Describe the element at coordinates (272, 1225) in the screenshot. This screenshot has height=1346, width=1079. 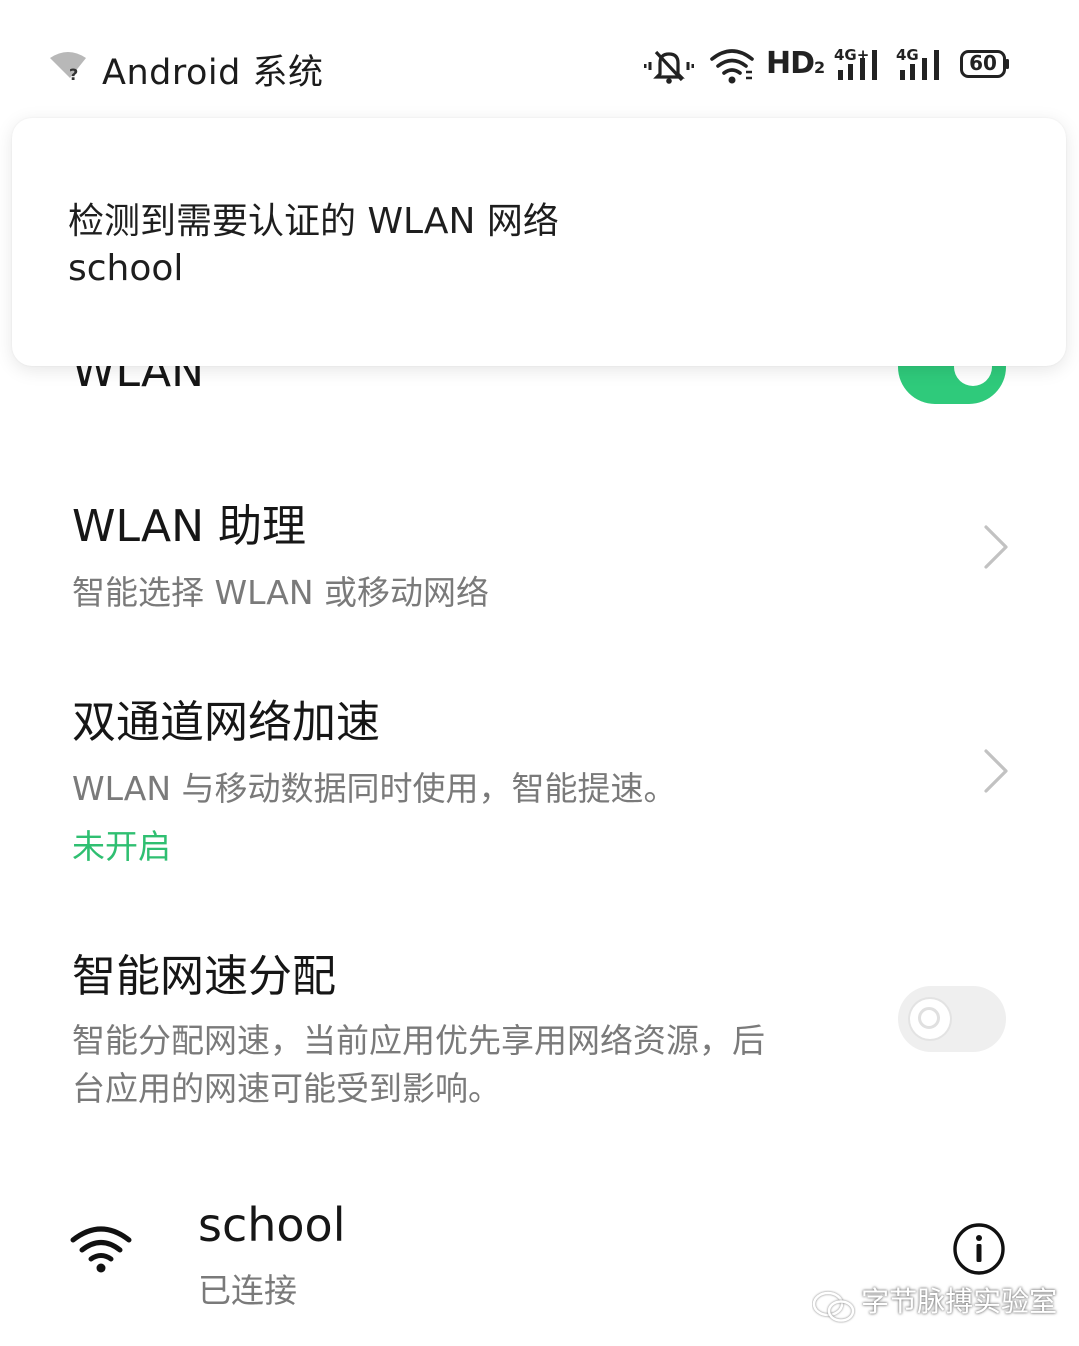
I see `network-name: school` at that location.